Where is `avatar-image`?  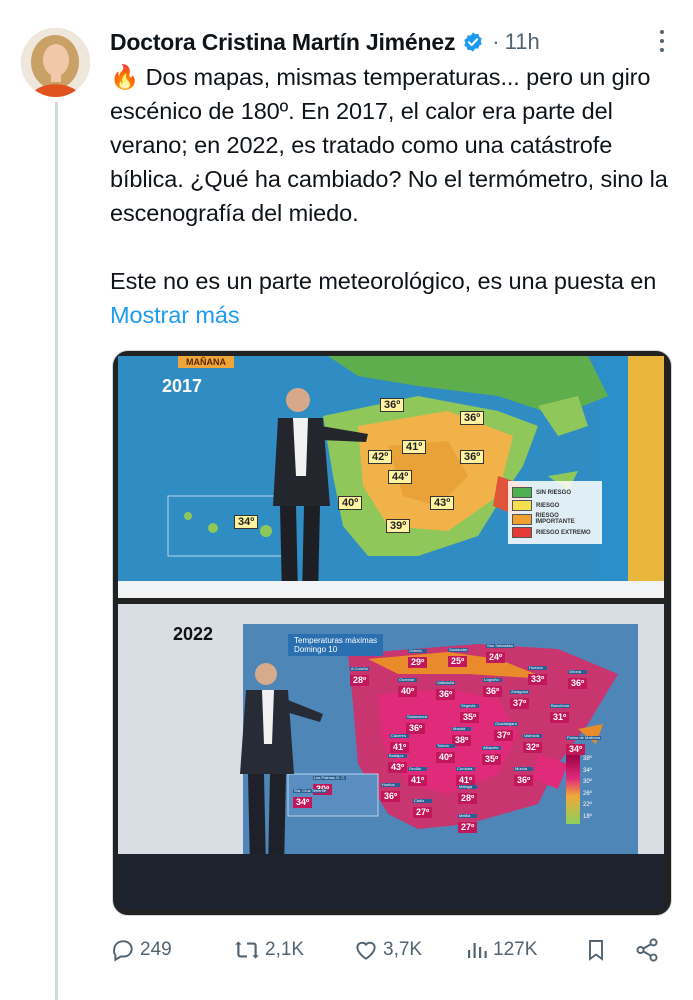 avatar-image is located at coordinates (55, 62).